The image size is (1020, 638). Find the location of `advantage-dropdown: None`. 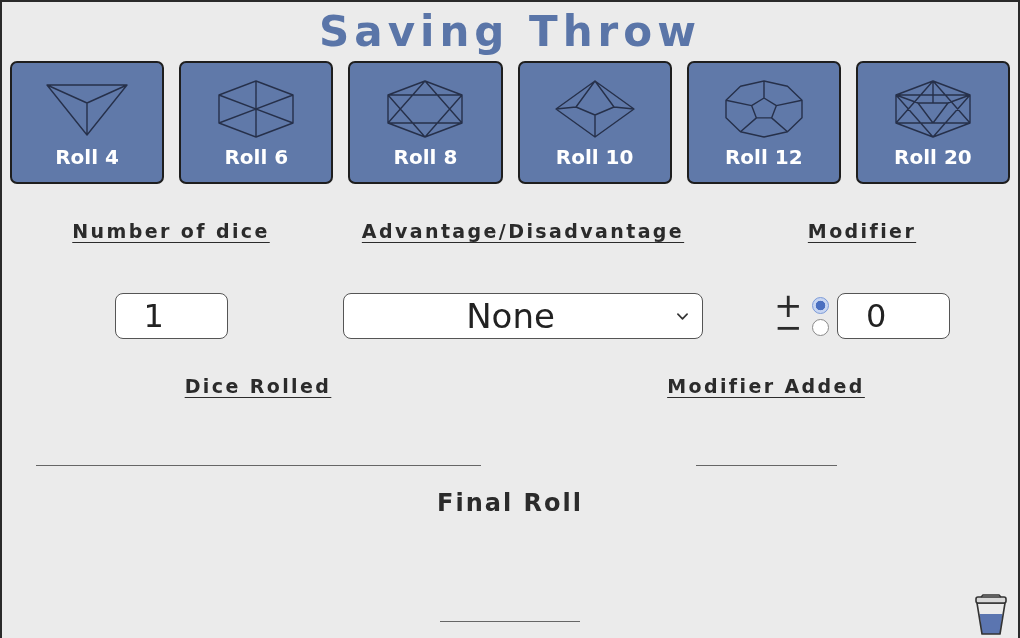

advantage-dropdown: None is located at coordinates (523, 316).